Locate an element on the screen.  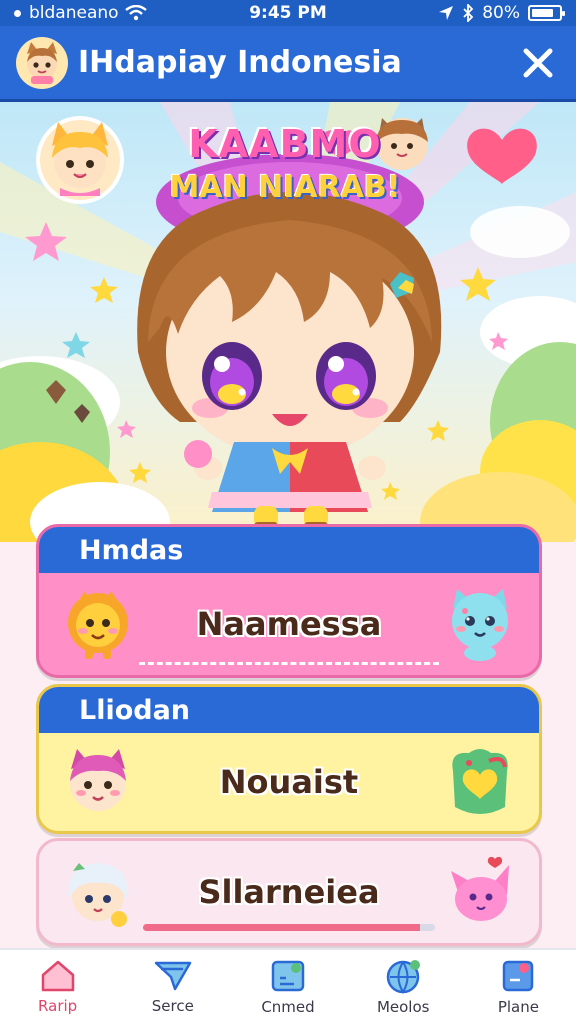
card-label: Sllarneiea is located at coordinates (289, 892).